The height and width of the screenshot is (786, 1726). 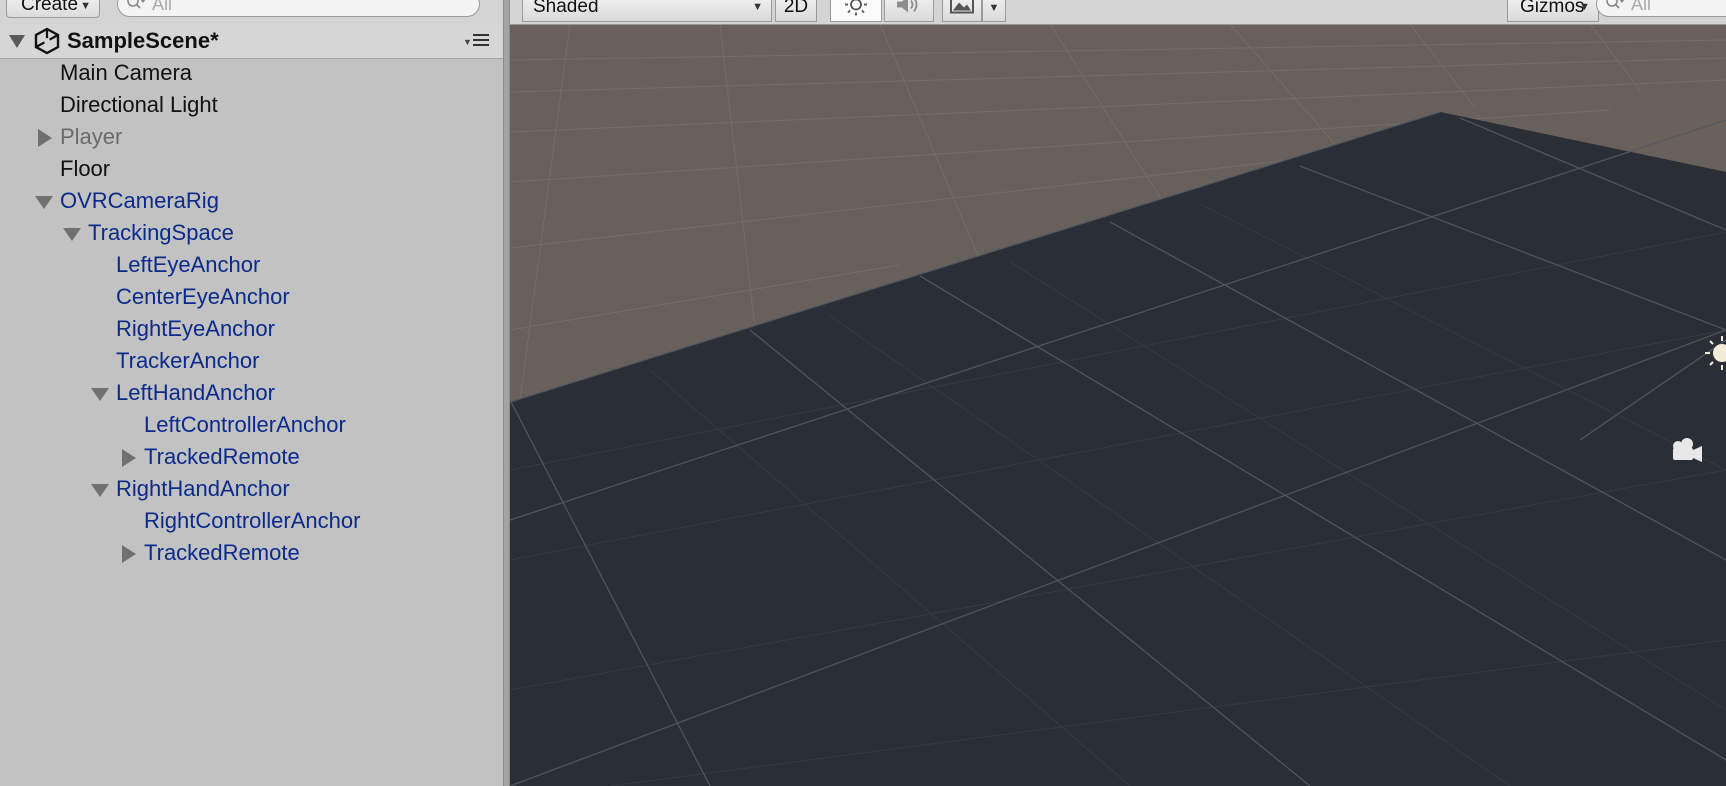 I want to click on tree-item-trackedremote-left: TrackedRemote, so click(x=211, y=457).